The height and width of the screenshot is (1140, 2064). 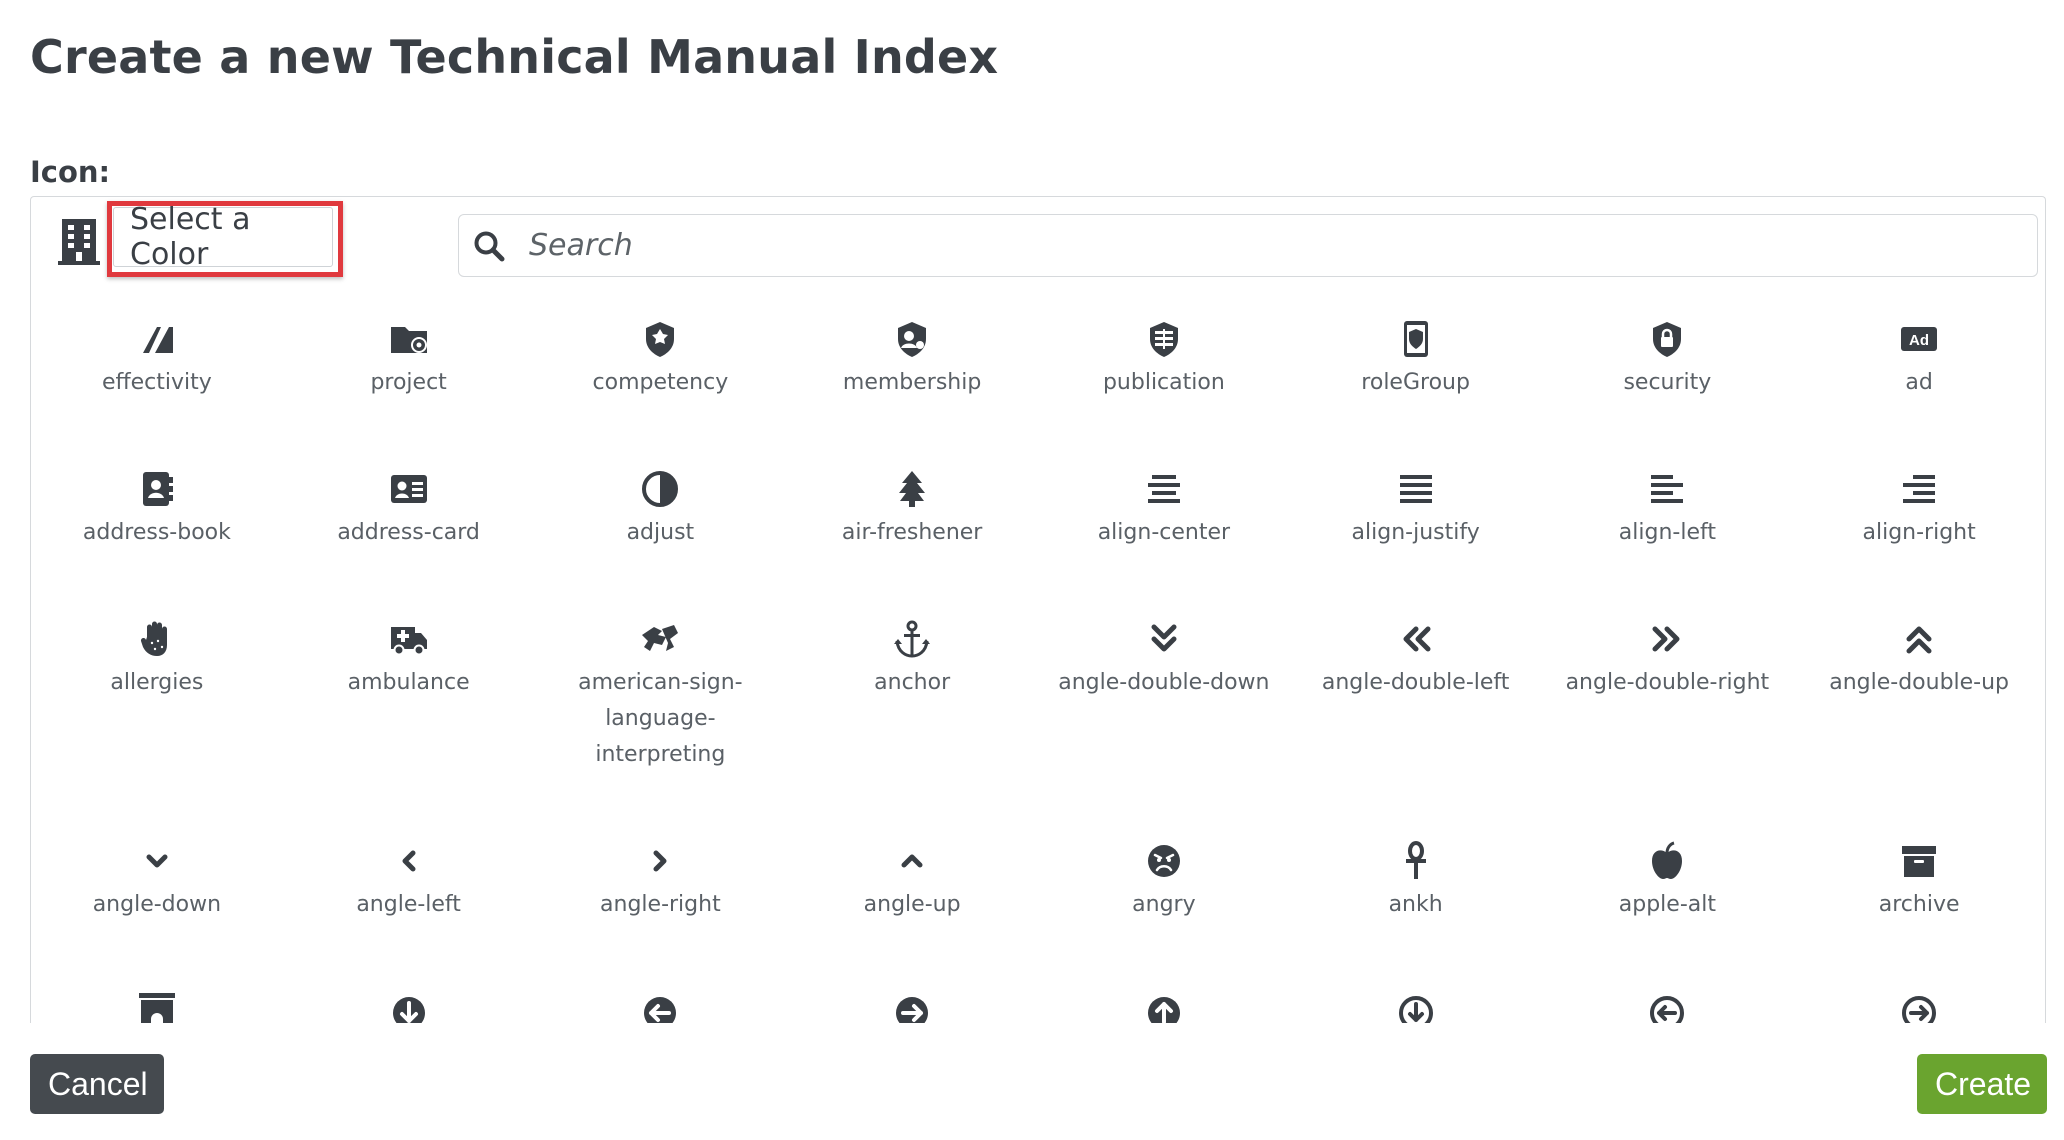 I want to click on badge-shield-icon, so click(x=660, y=339).